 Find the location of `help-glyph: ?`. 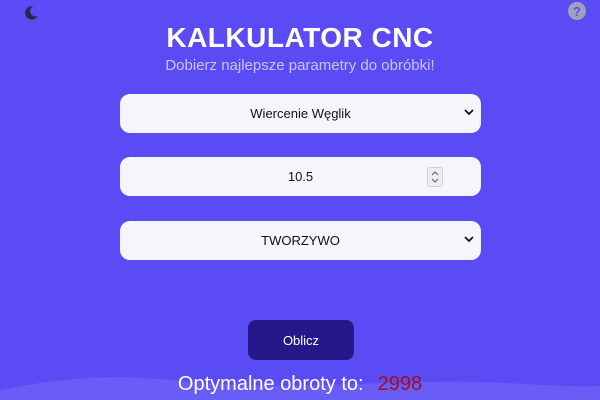

help-glyph: ? is located at coordinates (577, 11).